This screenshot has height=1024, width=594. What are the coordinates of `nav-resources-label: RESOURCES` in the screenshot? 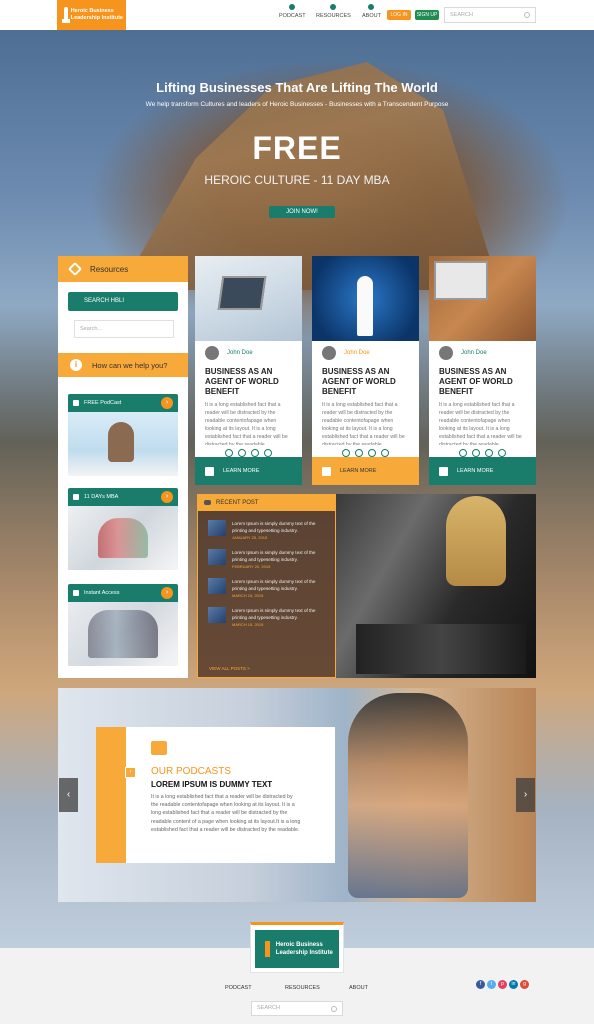 It's located at (333, 16).